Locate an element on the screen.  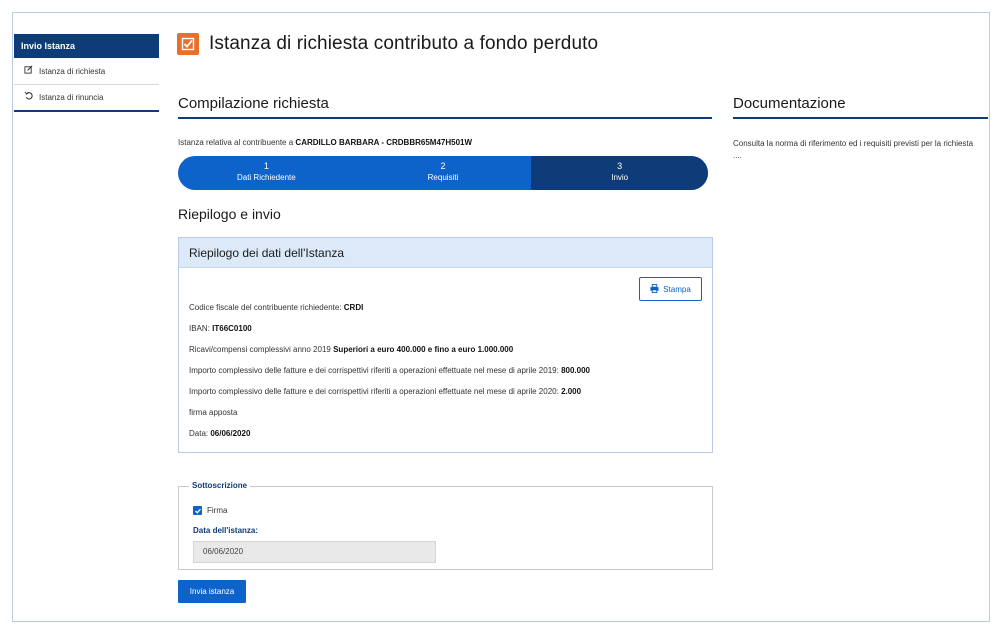
sidebar-item-label: Istanza di richiesta is located at coordinates (72, 71).